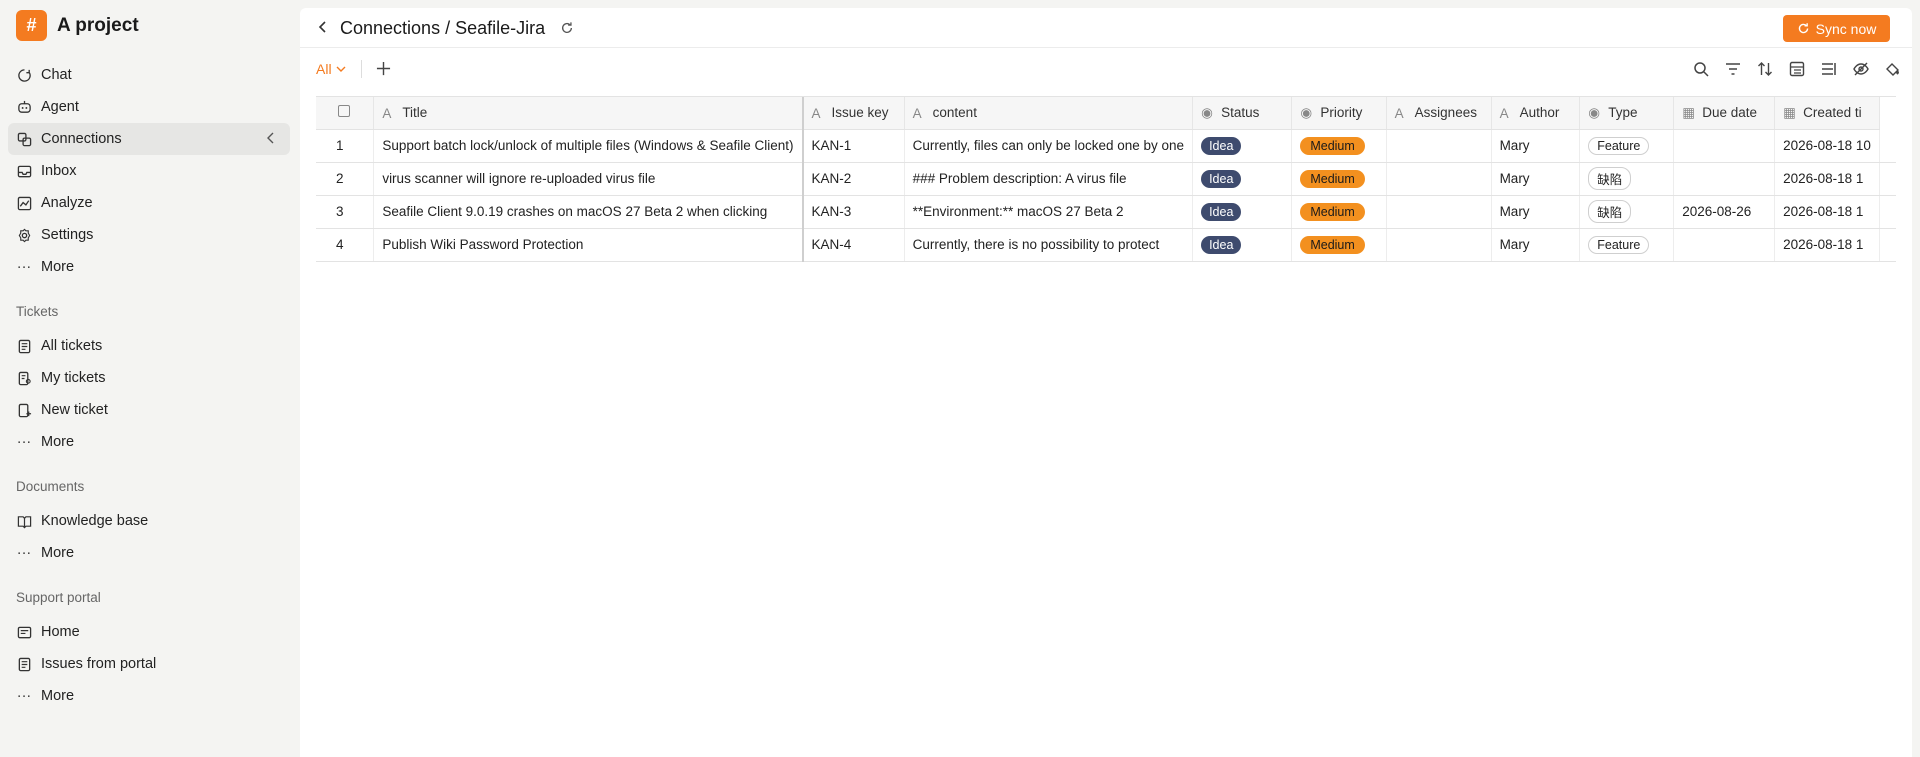  I want to click on cell-due-date: 2026-08-26, so click(1724, 212).